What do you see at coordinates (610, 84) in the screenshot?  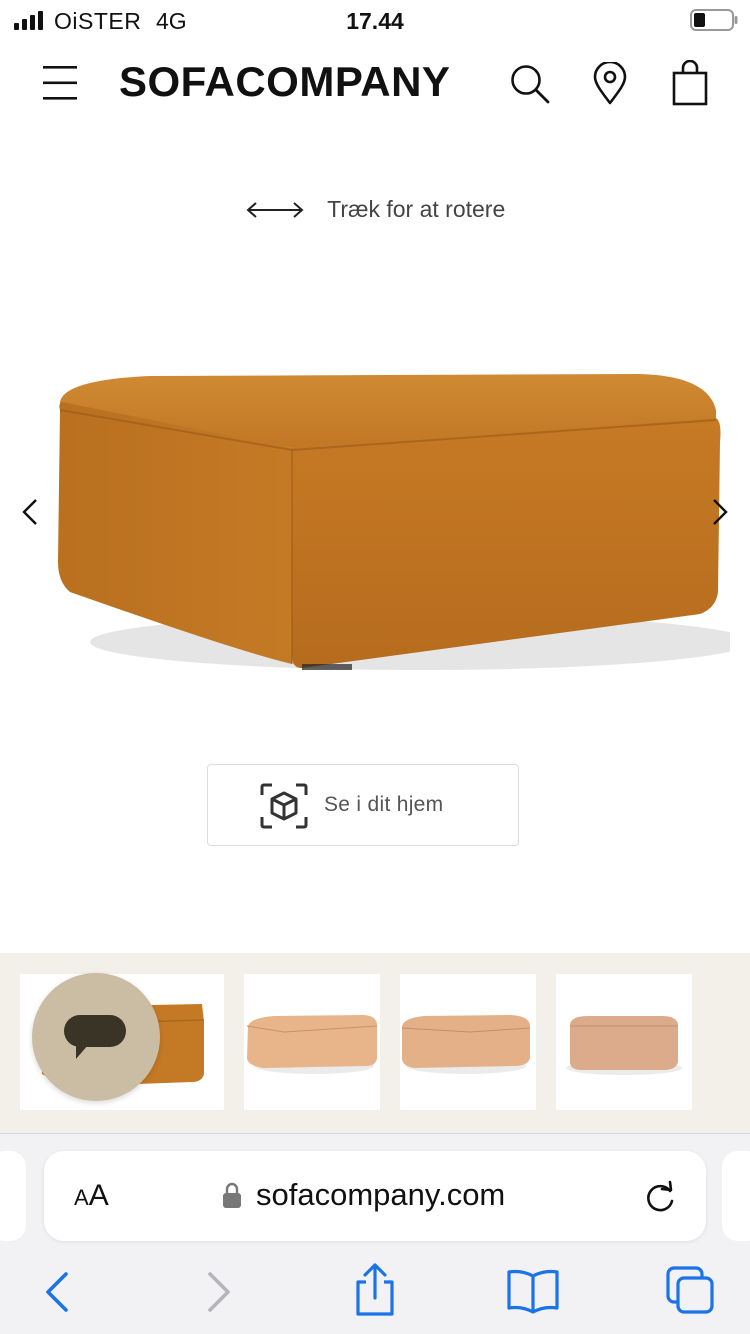 I see `location-pin-icon` at bounding box center [610, 84].